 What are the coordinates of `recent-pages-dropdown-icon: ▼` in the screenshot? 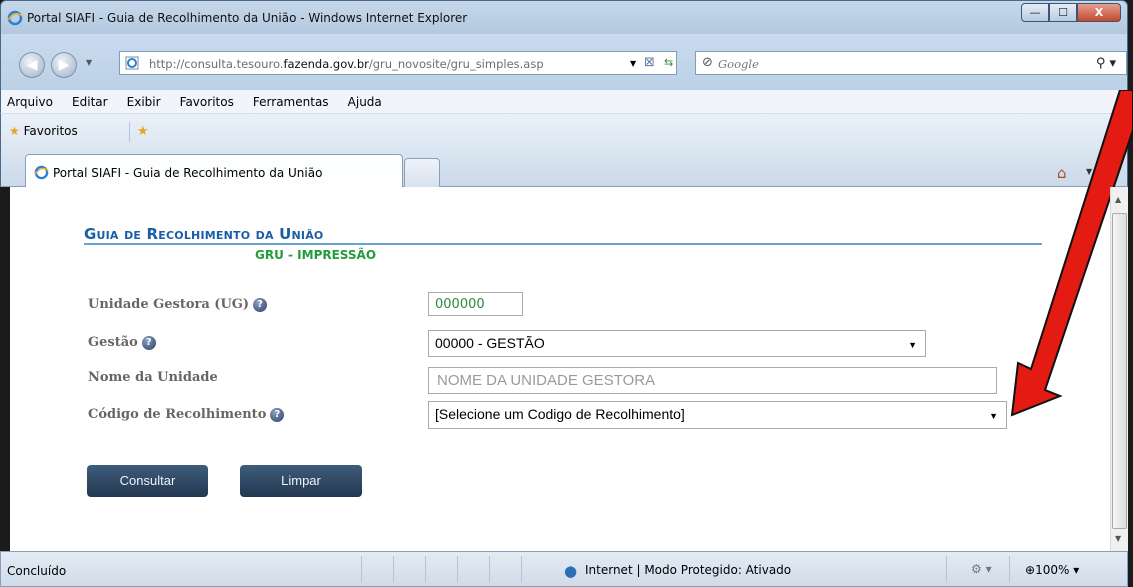 It's located at (89, 62).